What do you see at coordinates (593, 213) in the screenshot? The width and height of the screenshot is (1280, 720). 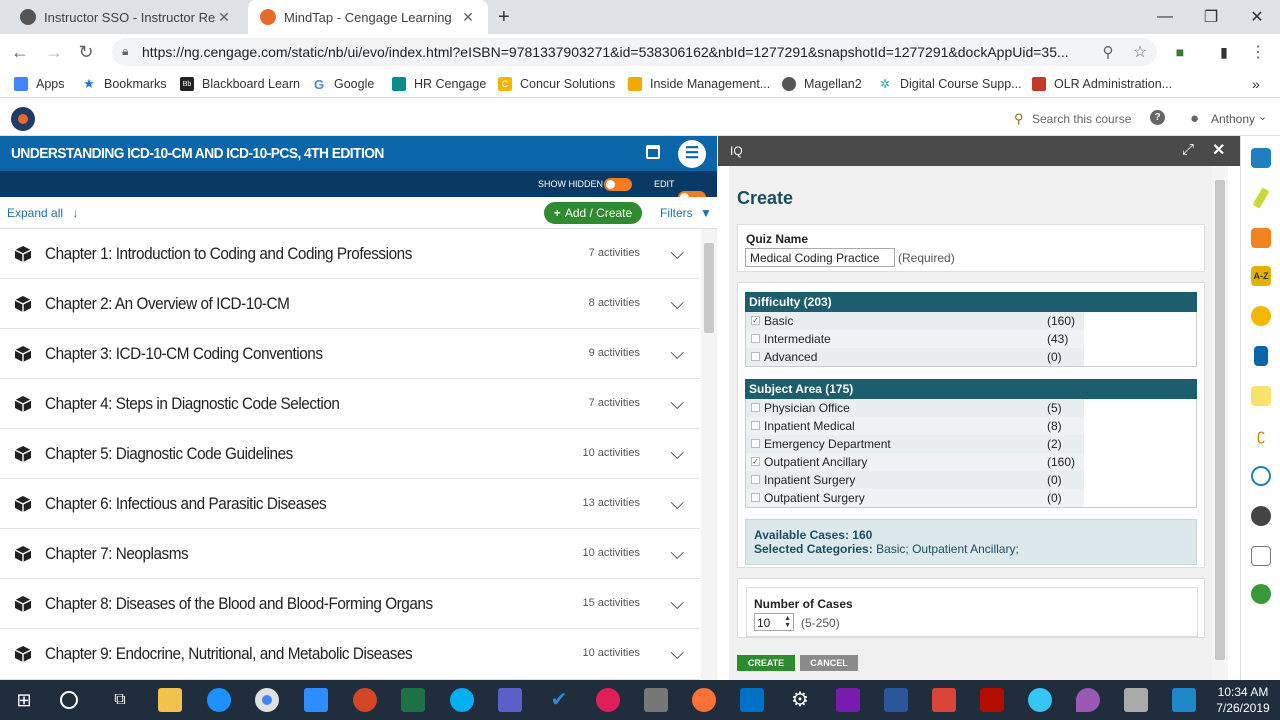 I see `add-create-button: + Add / Create` at bounding box center [593, 213].